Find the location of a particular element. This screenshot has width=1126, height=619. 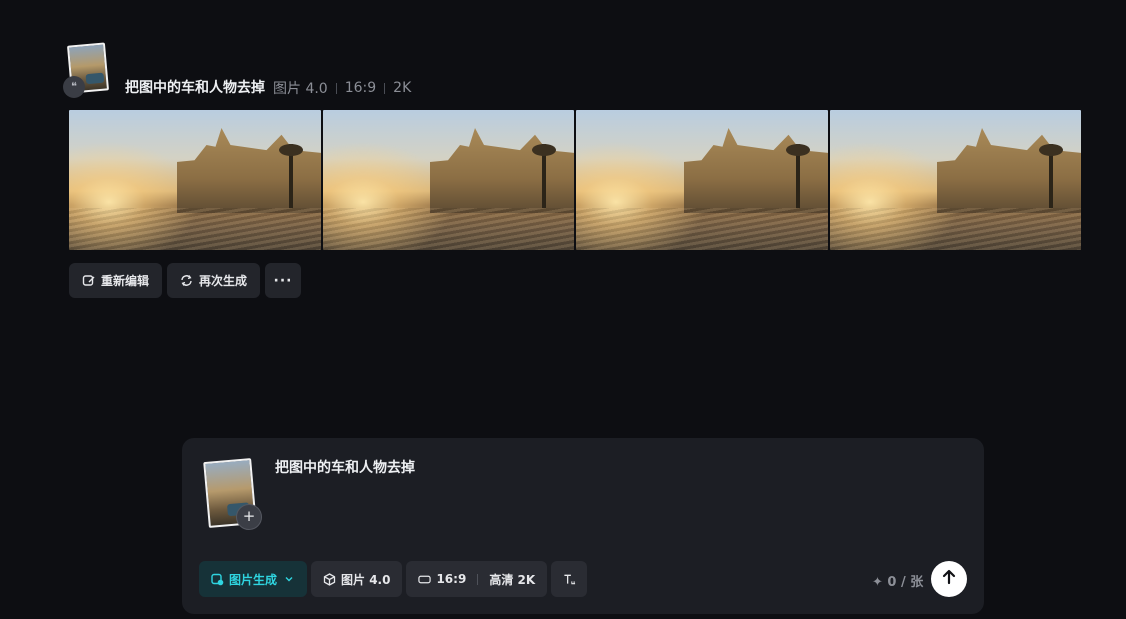

credit-cost: ✦ 0 / 张 is located at coordinates (898, 582).